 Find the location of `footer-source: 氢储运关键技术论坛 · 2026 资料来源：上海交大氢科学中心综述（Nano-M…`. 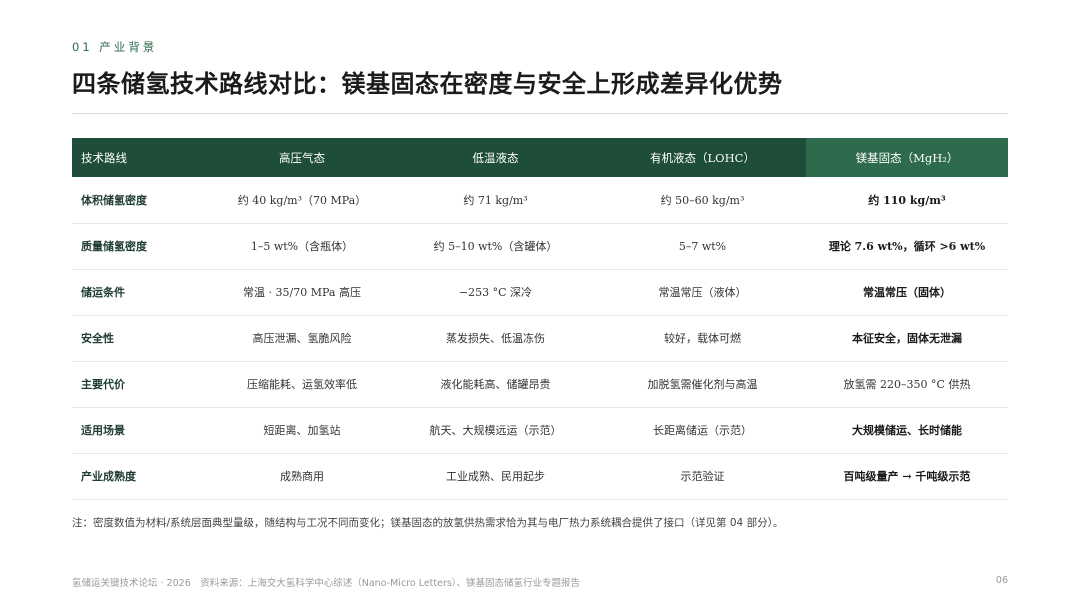

footer-source: 氢储运关键技术论坛 · 2026 资料来源：上海交大氢科学中心综述（Nano-M… is located at coordinates (326, 583).